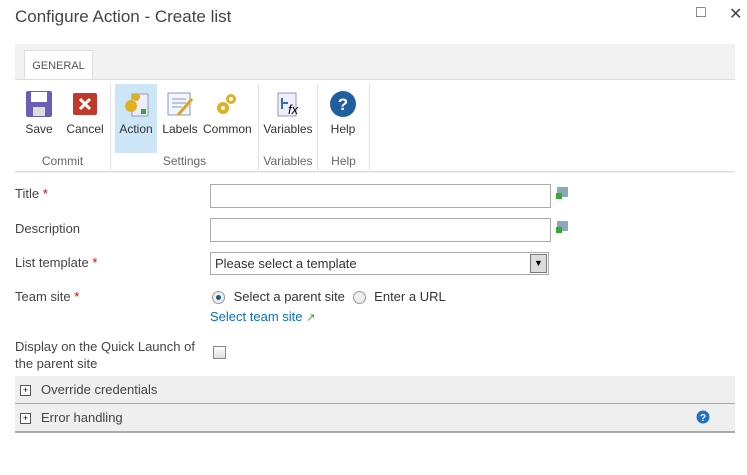 Image resolution: width=747 pixels, height=475 pixels. I want to click on variables-button: fx Variables, so click(288, 118).